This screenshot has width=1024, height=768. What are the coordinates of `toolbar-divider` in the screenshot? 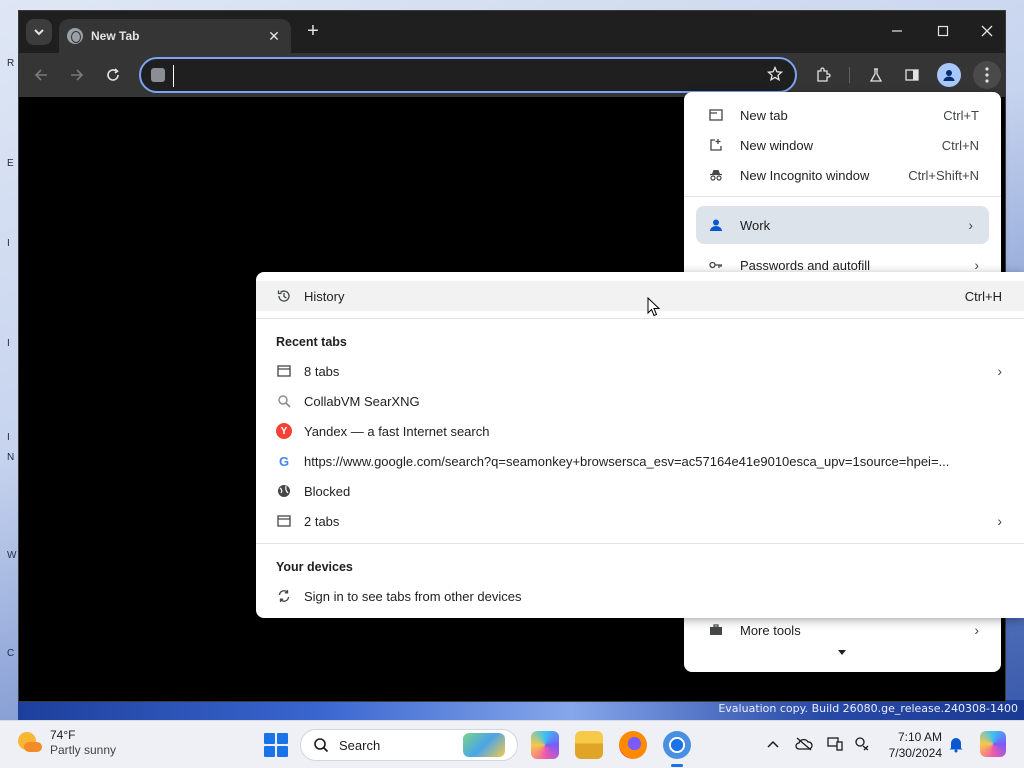 It's located at (849, 75).